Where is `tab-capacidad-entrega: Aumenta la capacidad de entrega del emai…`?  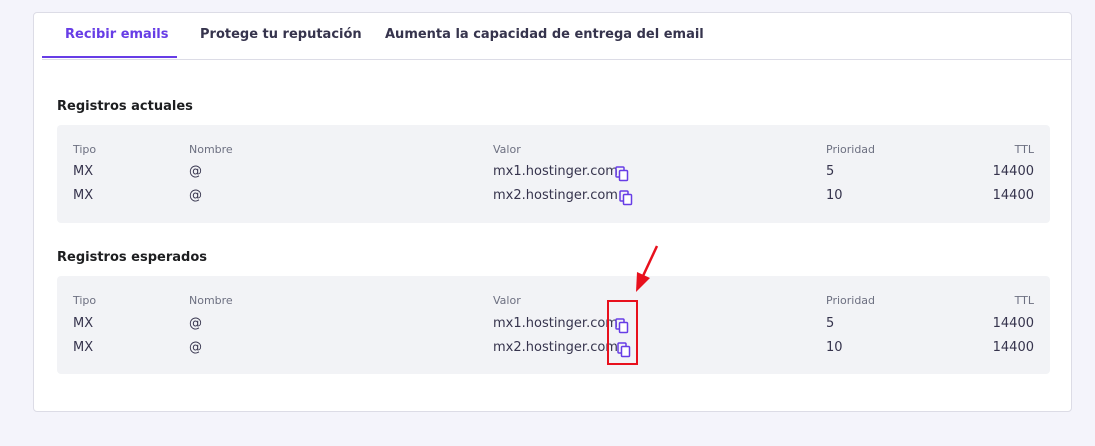 tab-capacidad-entrega: Aumenta la capacidad de entrega del emai… is located at coordinates (544, 34).